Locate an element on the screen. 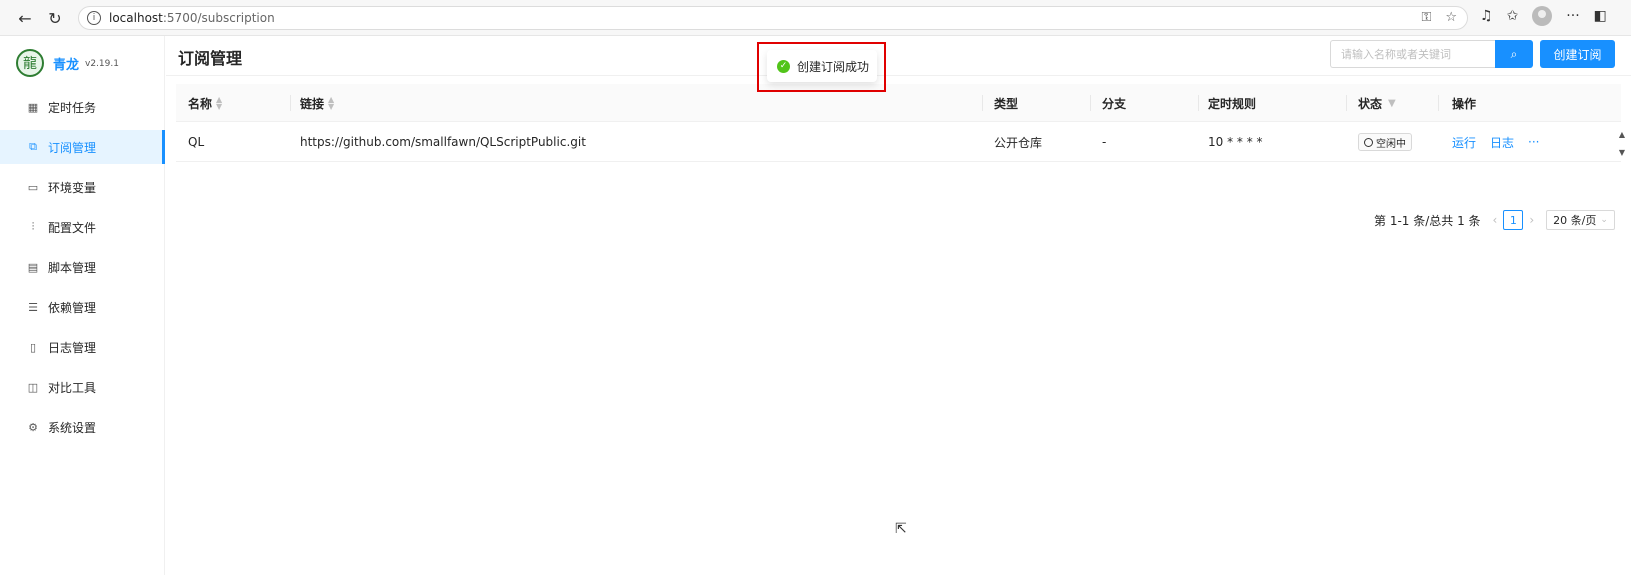  page-header: 订阅管理 请输入名称或者关键词 ⌕ 创建订阅 is located at coordinates (898, 56).